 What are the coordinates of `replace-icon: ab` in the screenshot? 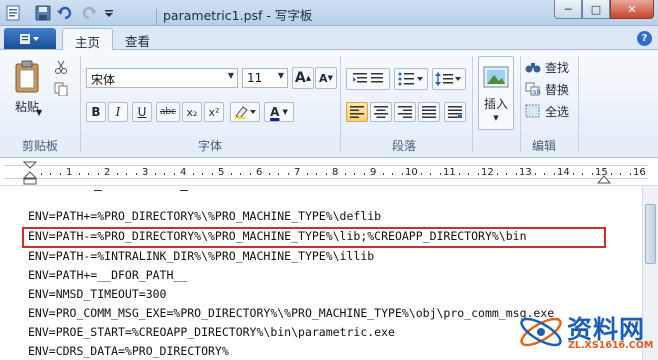 It's located at (533, 89).